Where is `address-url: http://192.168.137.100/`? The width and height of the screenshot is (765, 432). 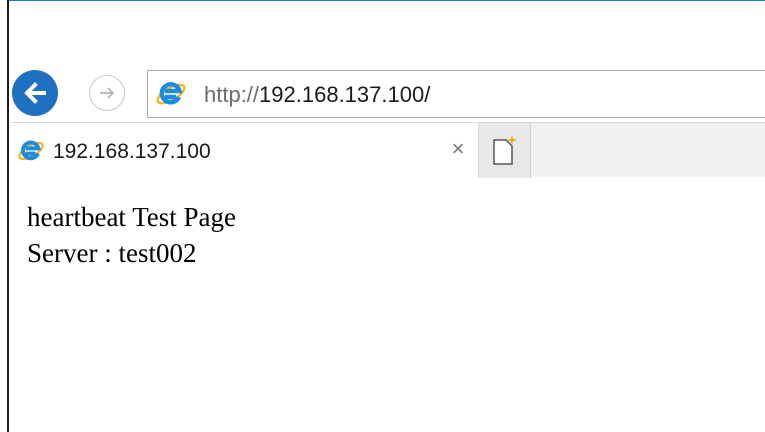 address-url: http://192.168.137.100/ is located at coordinates (317, 95).